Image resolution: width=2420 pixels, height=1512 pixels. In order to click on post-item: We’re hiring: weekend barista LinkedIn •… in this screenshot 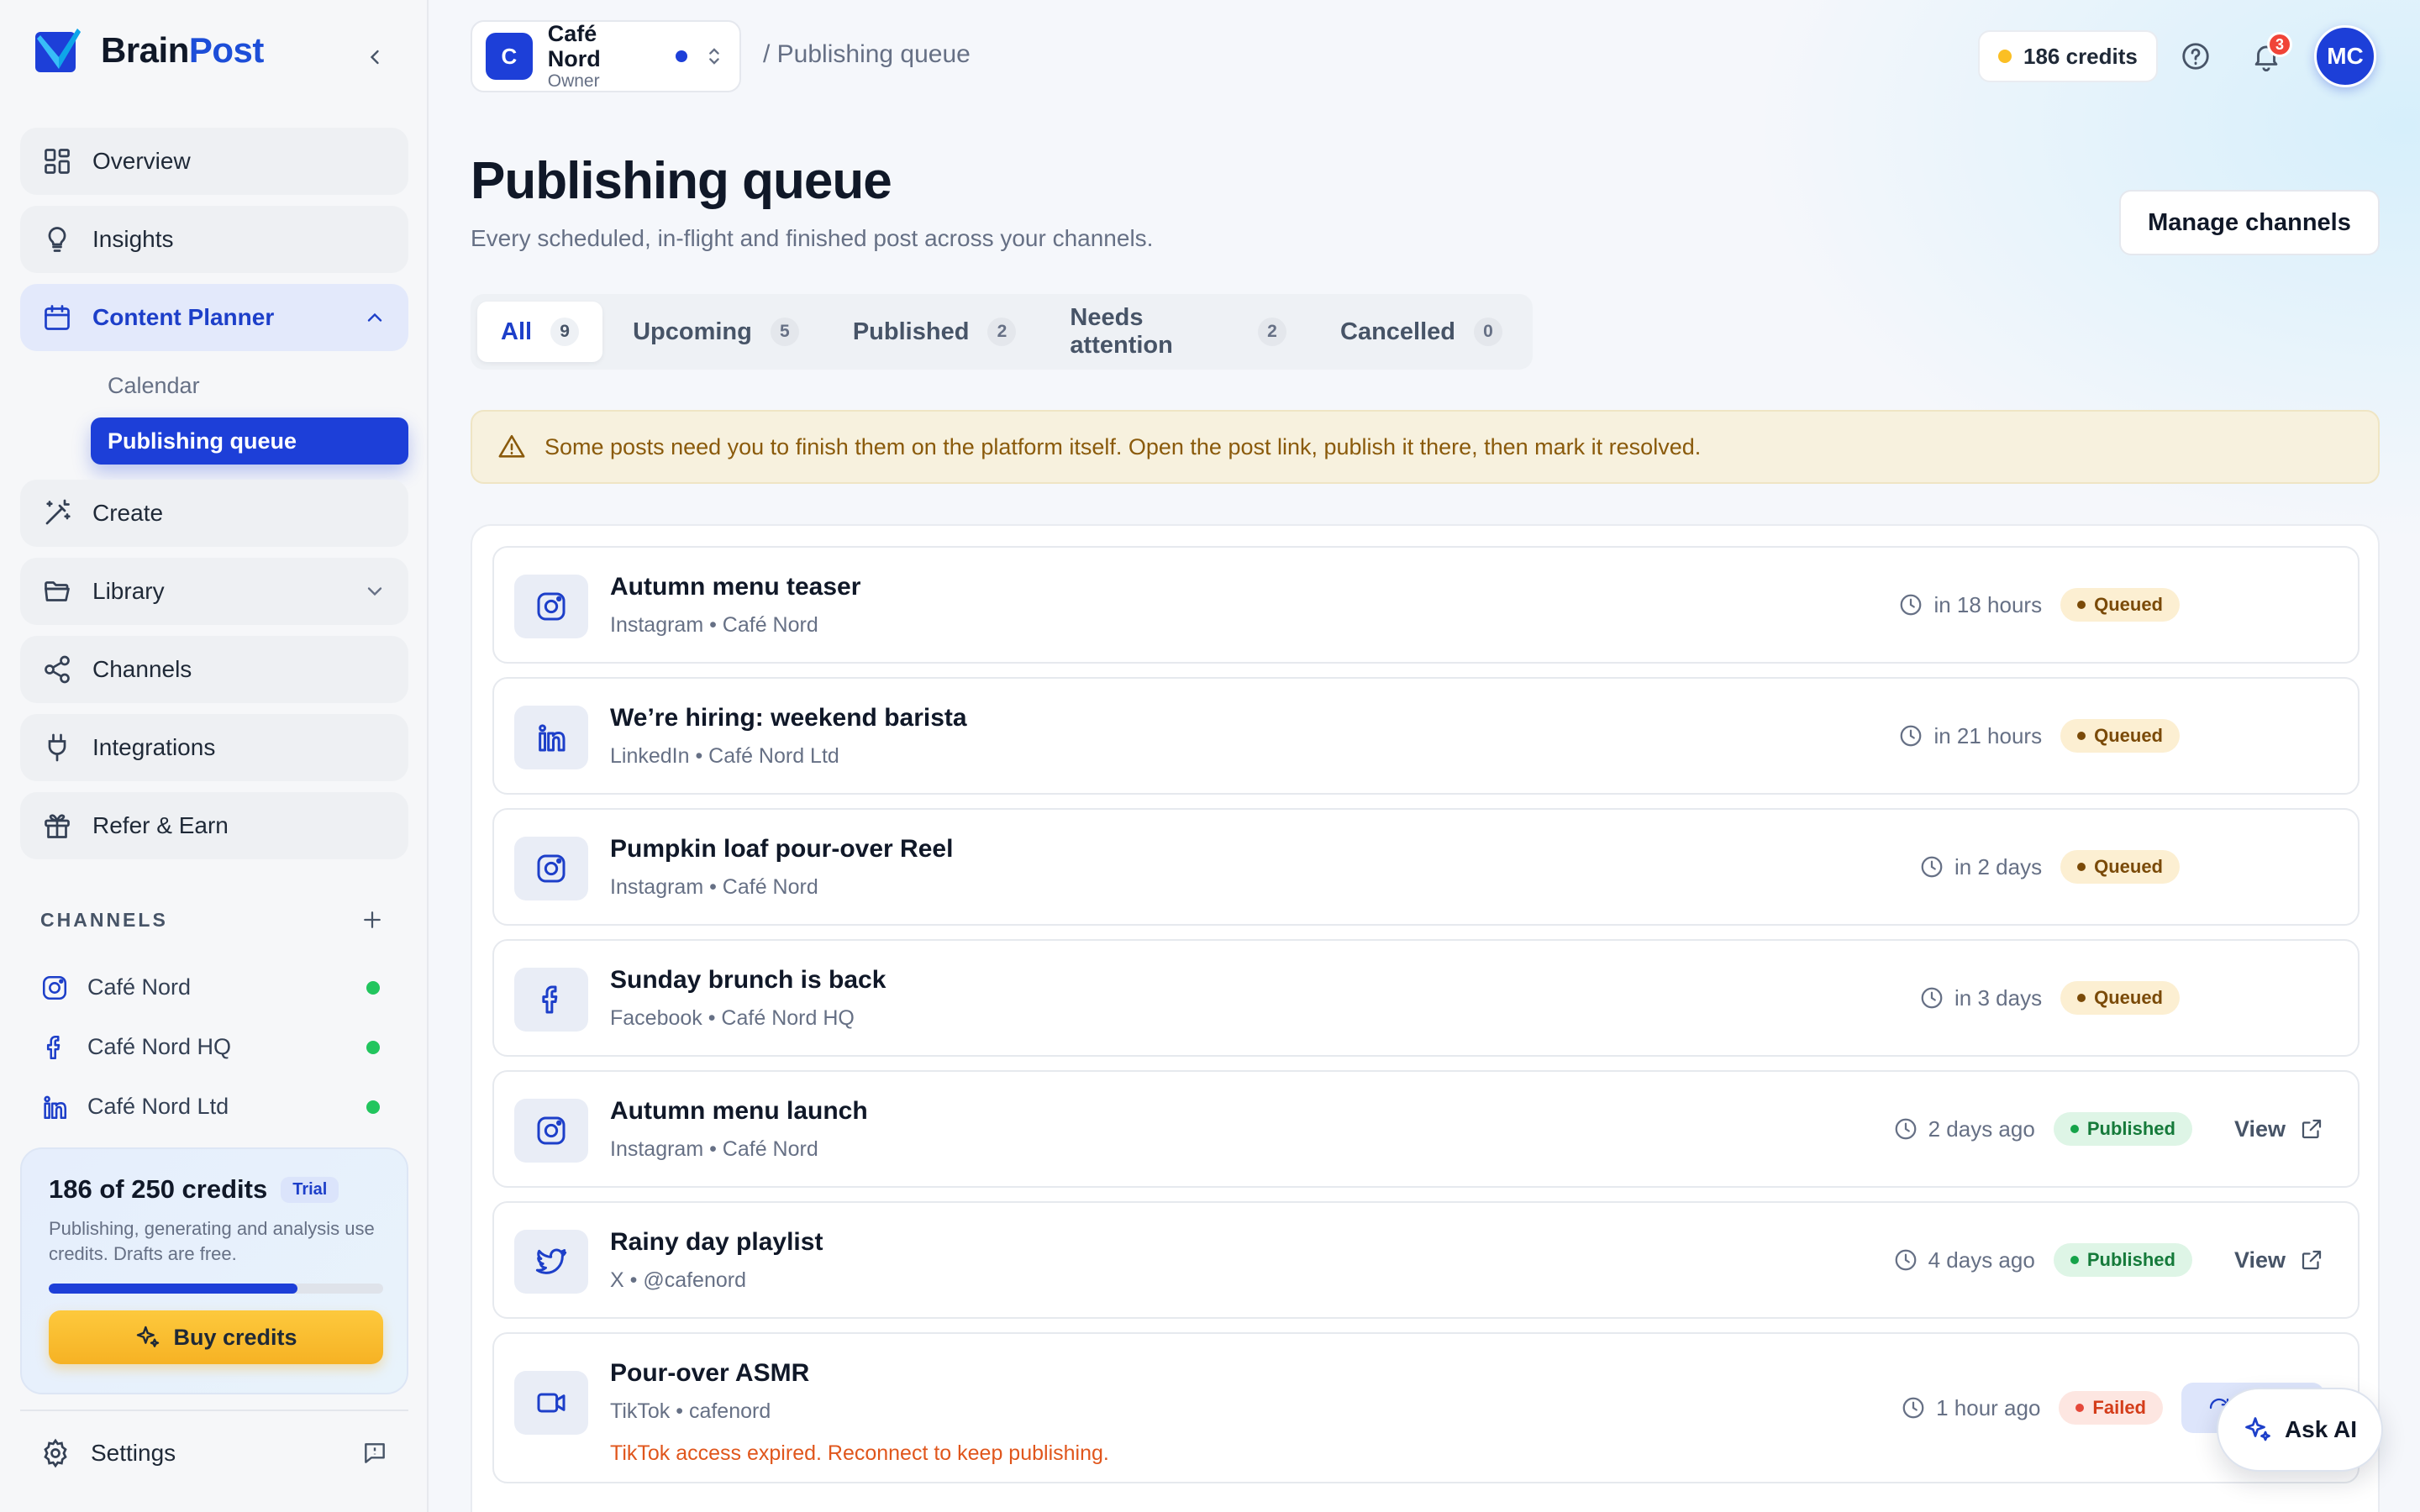, I will do `click(1426, 736)`.